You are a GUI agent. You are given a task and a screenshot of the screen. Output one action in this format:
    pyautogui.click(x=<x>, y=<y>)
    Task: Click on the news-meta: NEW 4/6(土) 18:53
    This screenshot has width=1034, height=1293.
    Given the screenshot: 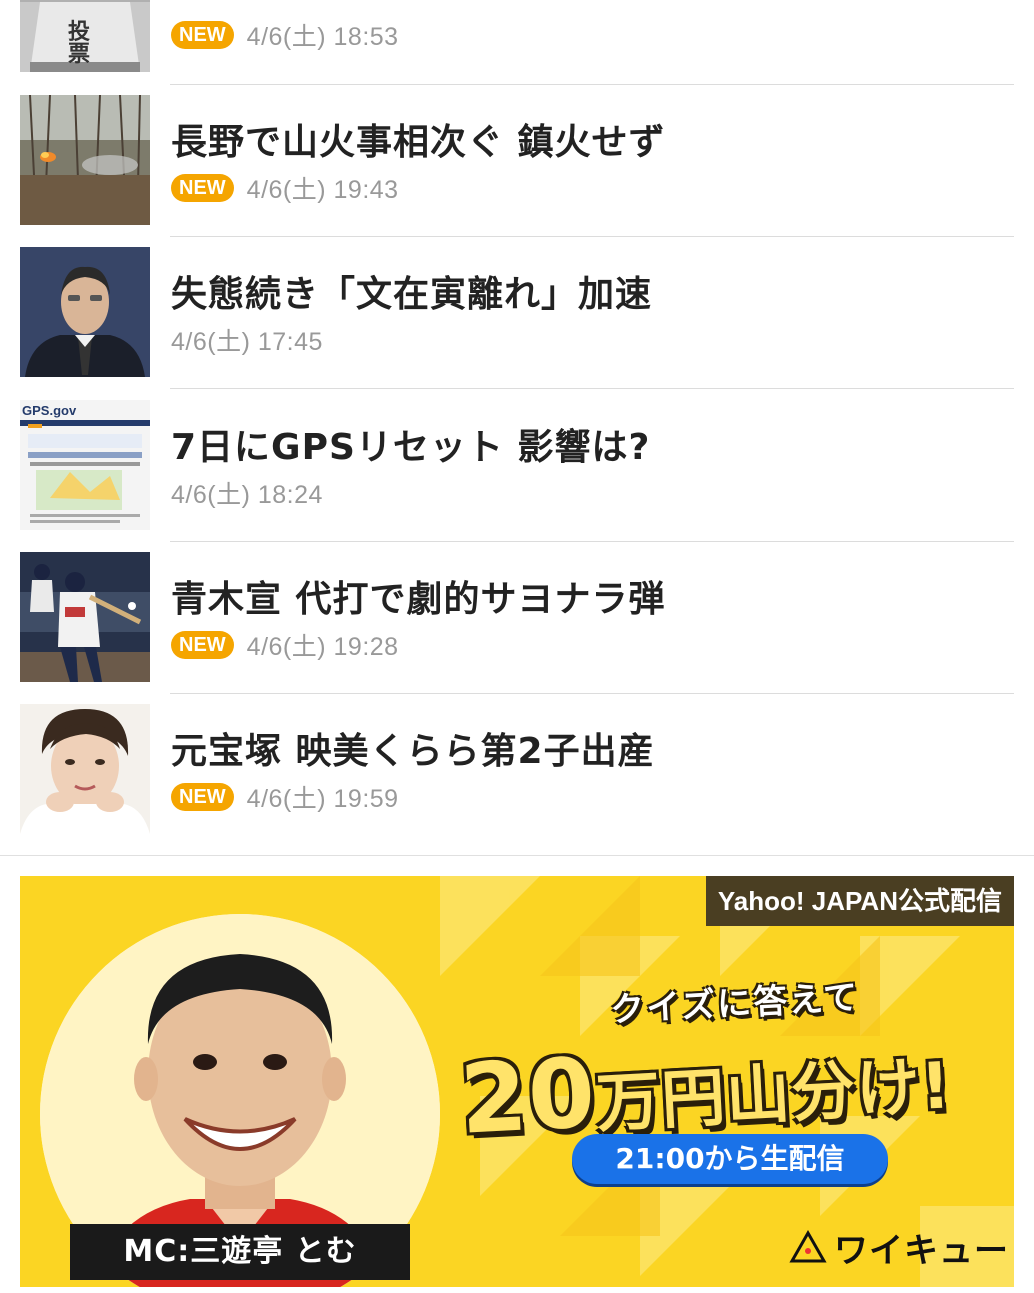 What is the action you would take?
    pyautogui.click(x=285, y=35)
    